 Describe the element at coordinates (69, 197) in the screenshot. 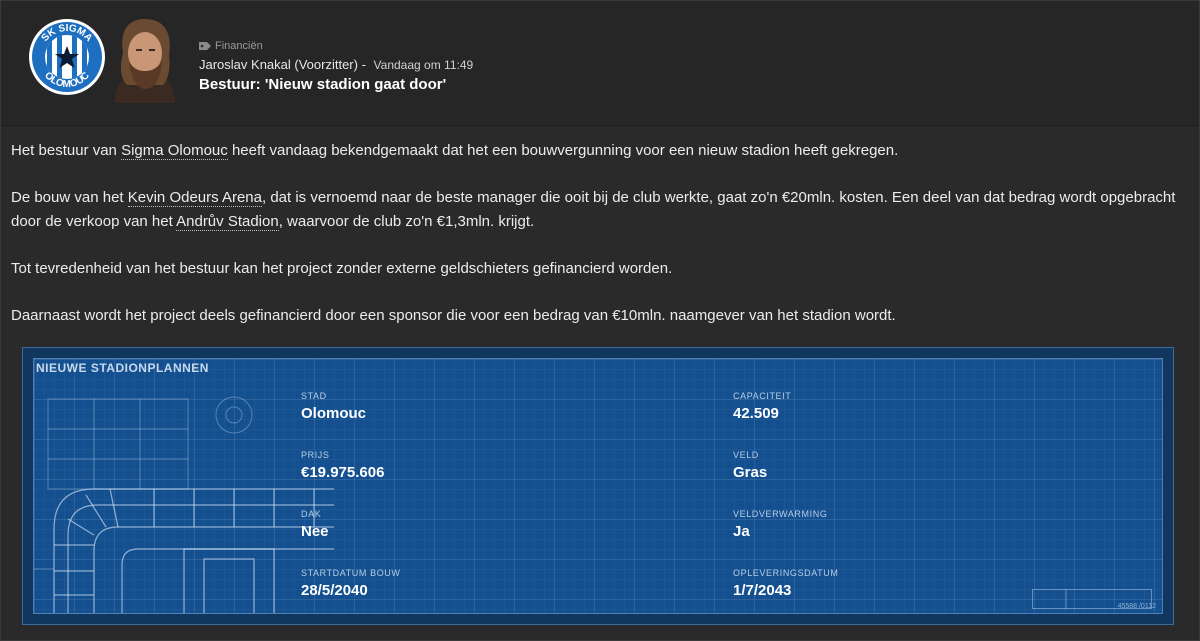

I see `p2-text-1: De bouw van het` at that location.